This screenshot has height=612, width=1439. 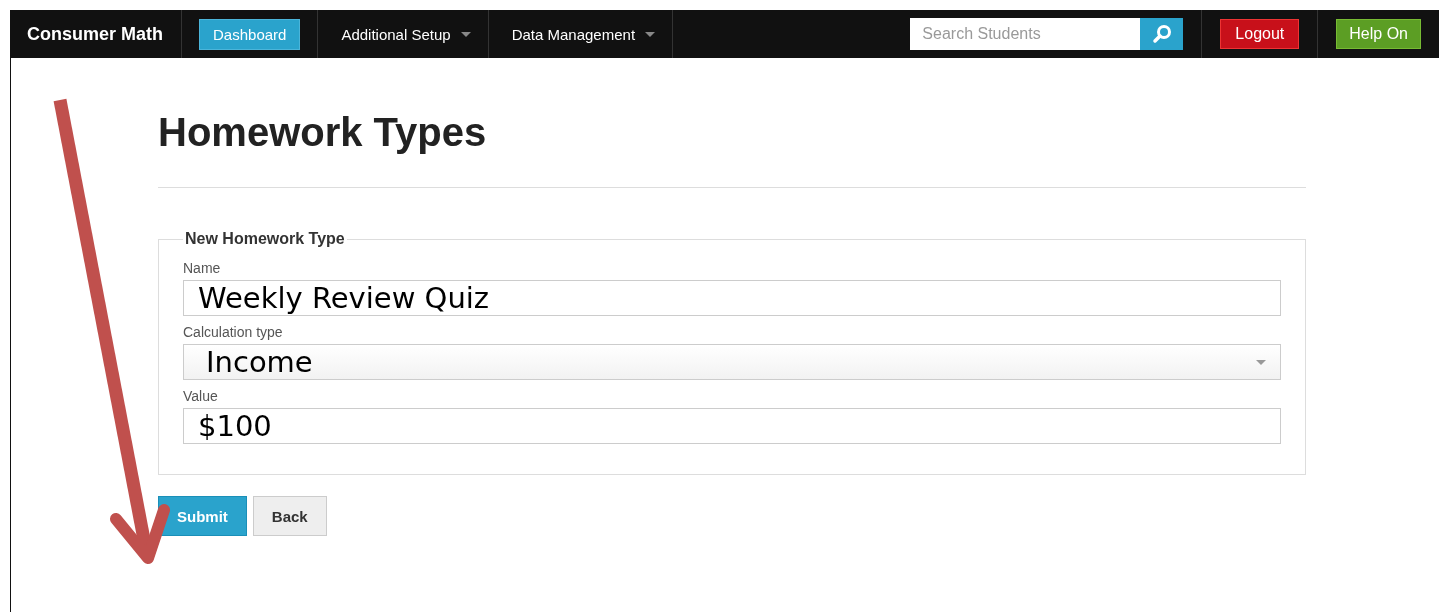 I want to click on brand-title: Consumer Math, so click(x=96, y=34).